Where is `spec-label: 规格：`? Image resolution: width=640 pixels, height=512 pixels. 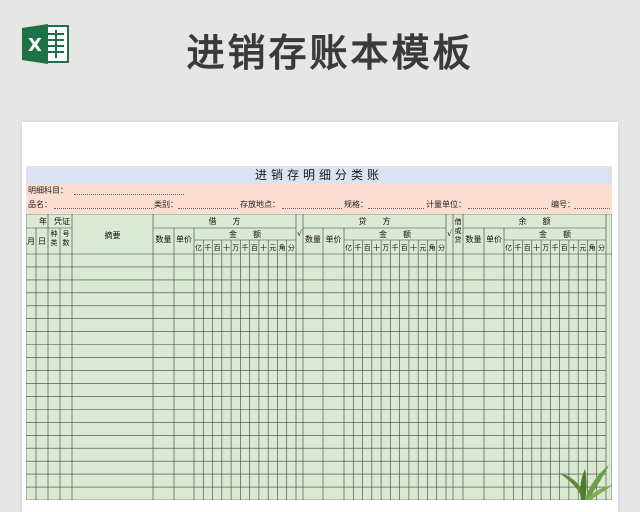 spec-label: 规格： is located at coordinates (356, 204).